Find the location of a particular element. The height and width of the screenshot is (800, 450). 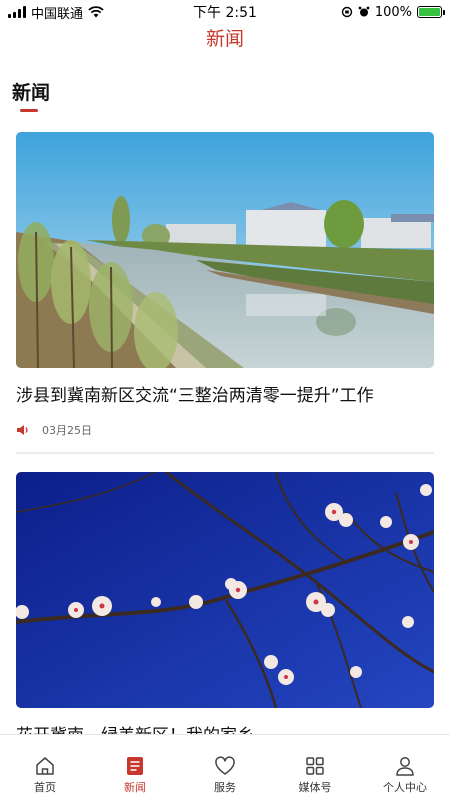

home-icon is located at coordinates (45, 766).